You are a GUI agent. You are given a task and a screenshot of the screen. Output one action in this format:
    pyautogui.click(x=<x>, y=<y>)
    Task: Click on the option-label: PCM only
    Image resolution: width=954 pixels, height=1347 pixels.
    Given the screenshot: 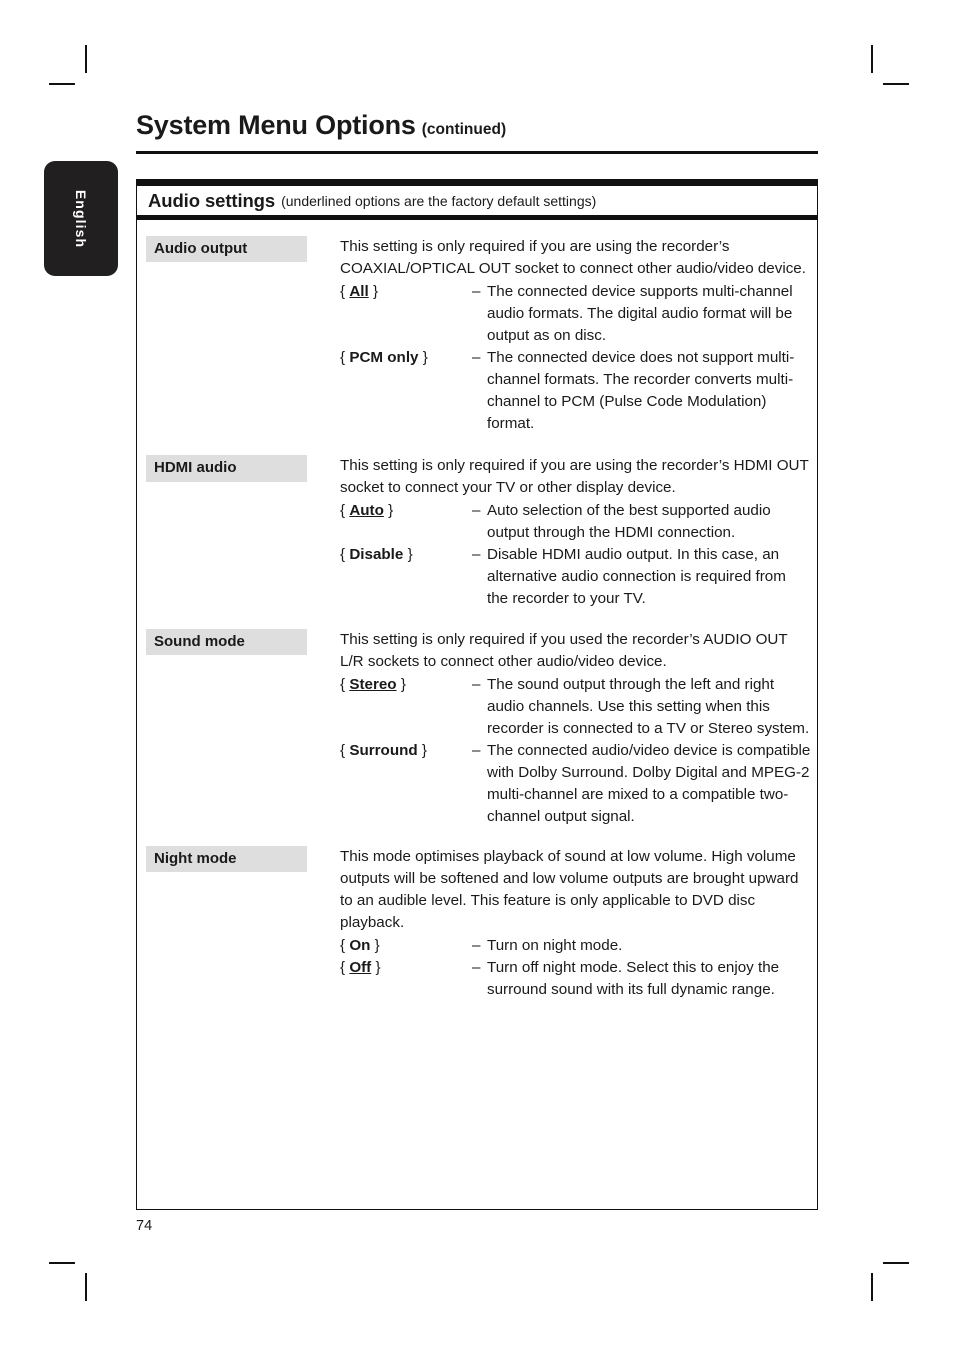 What is the action you would take?
    pyautogui.click(x=384, y=358)
    